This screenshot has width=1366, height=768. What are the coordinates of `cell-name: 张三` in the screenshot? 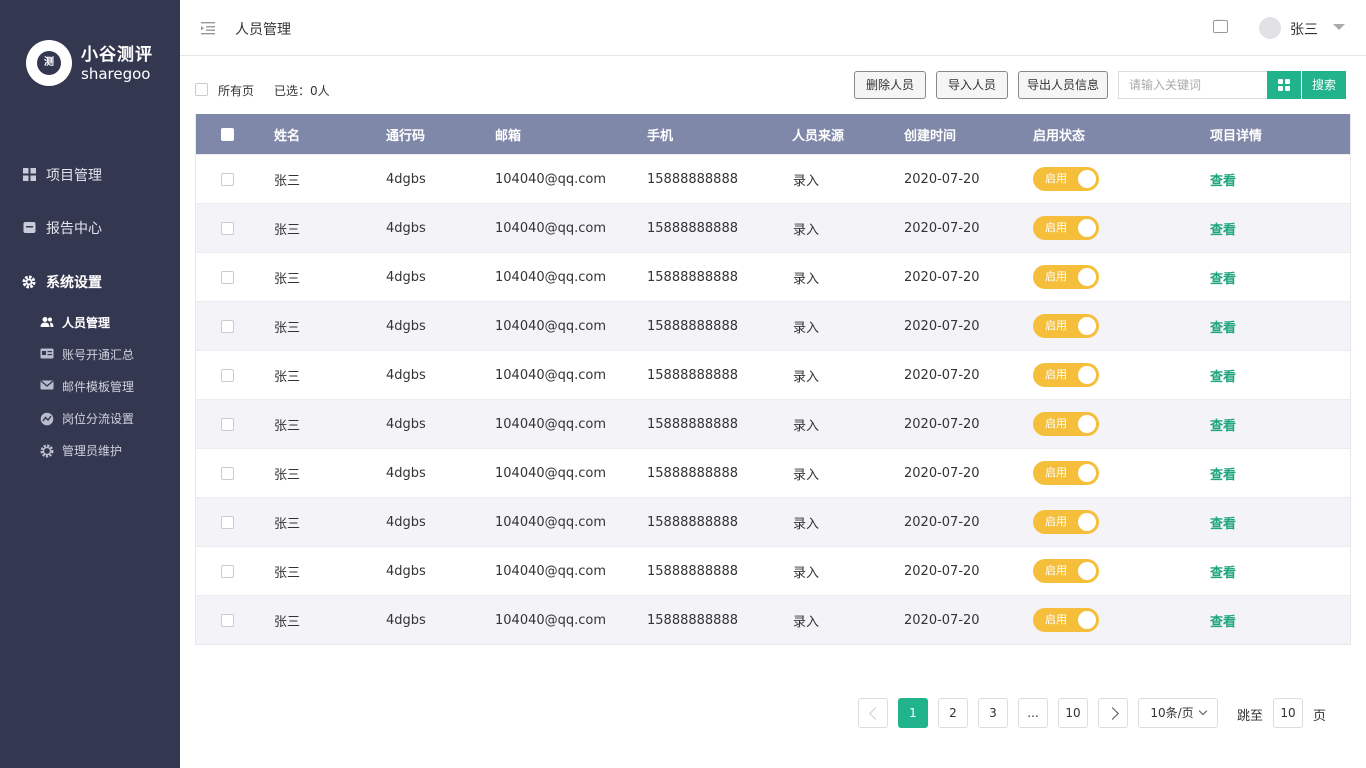 It's located at (287, 475).